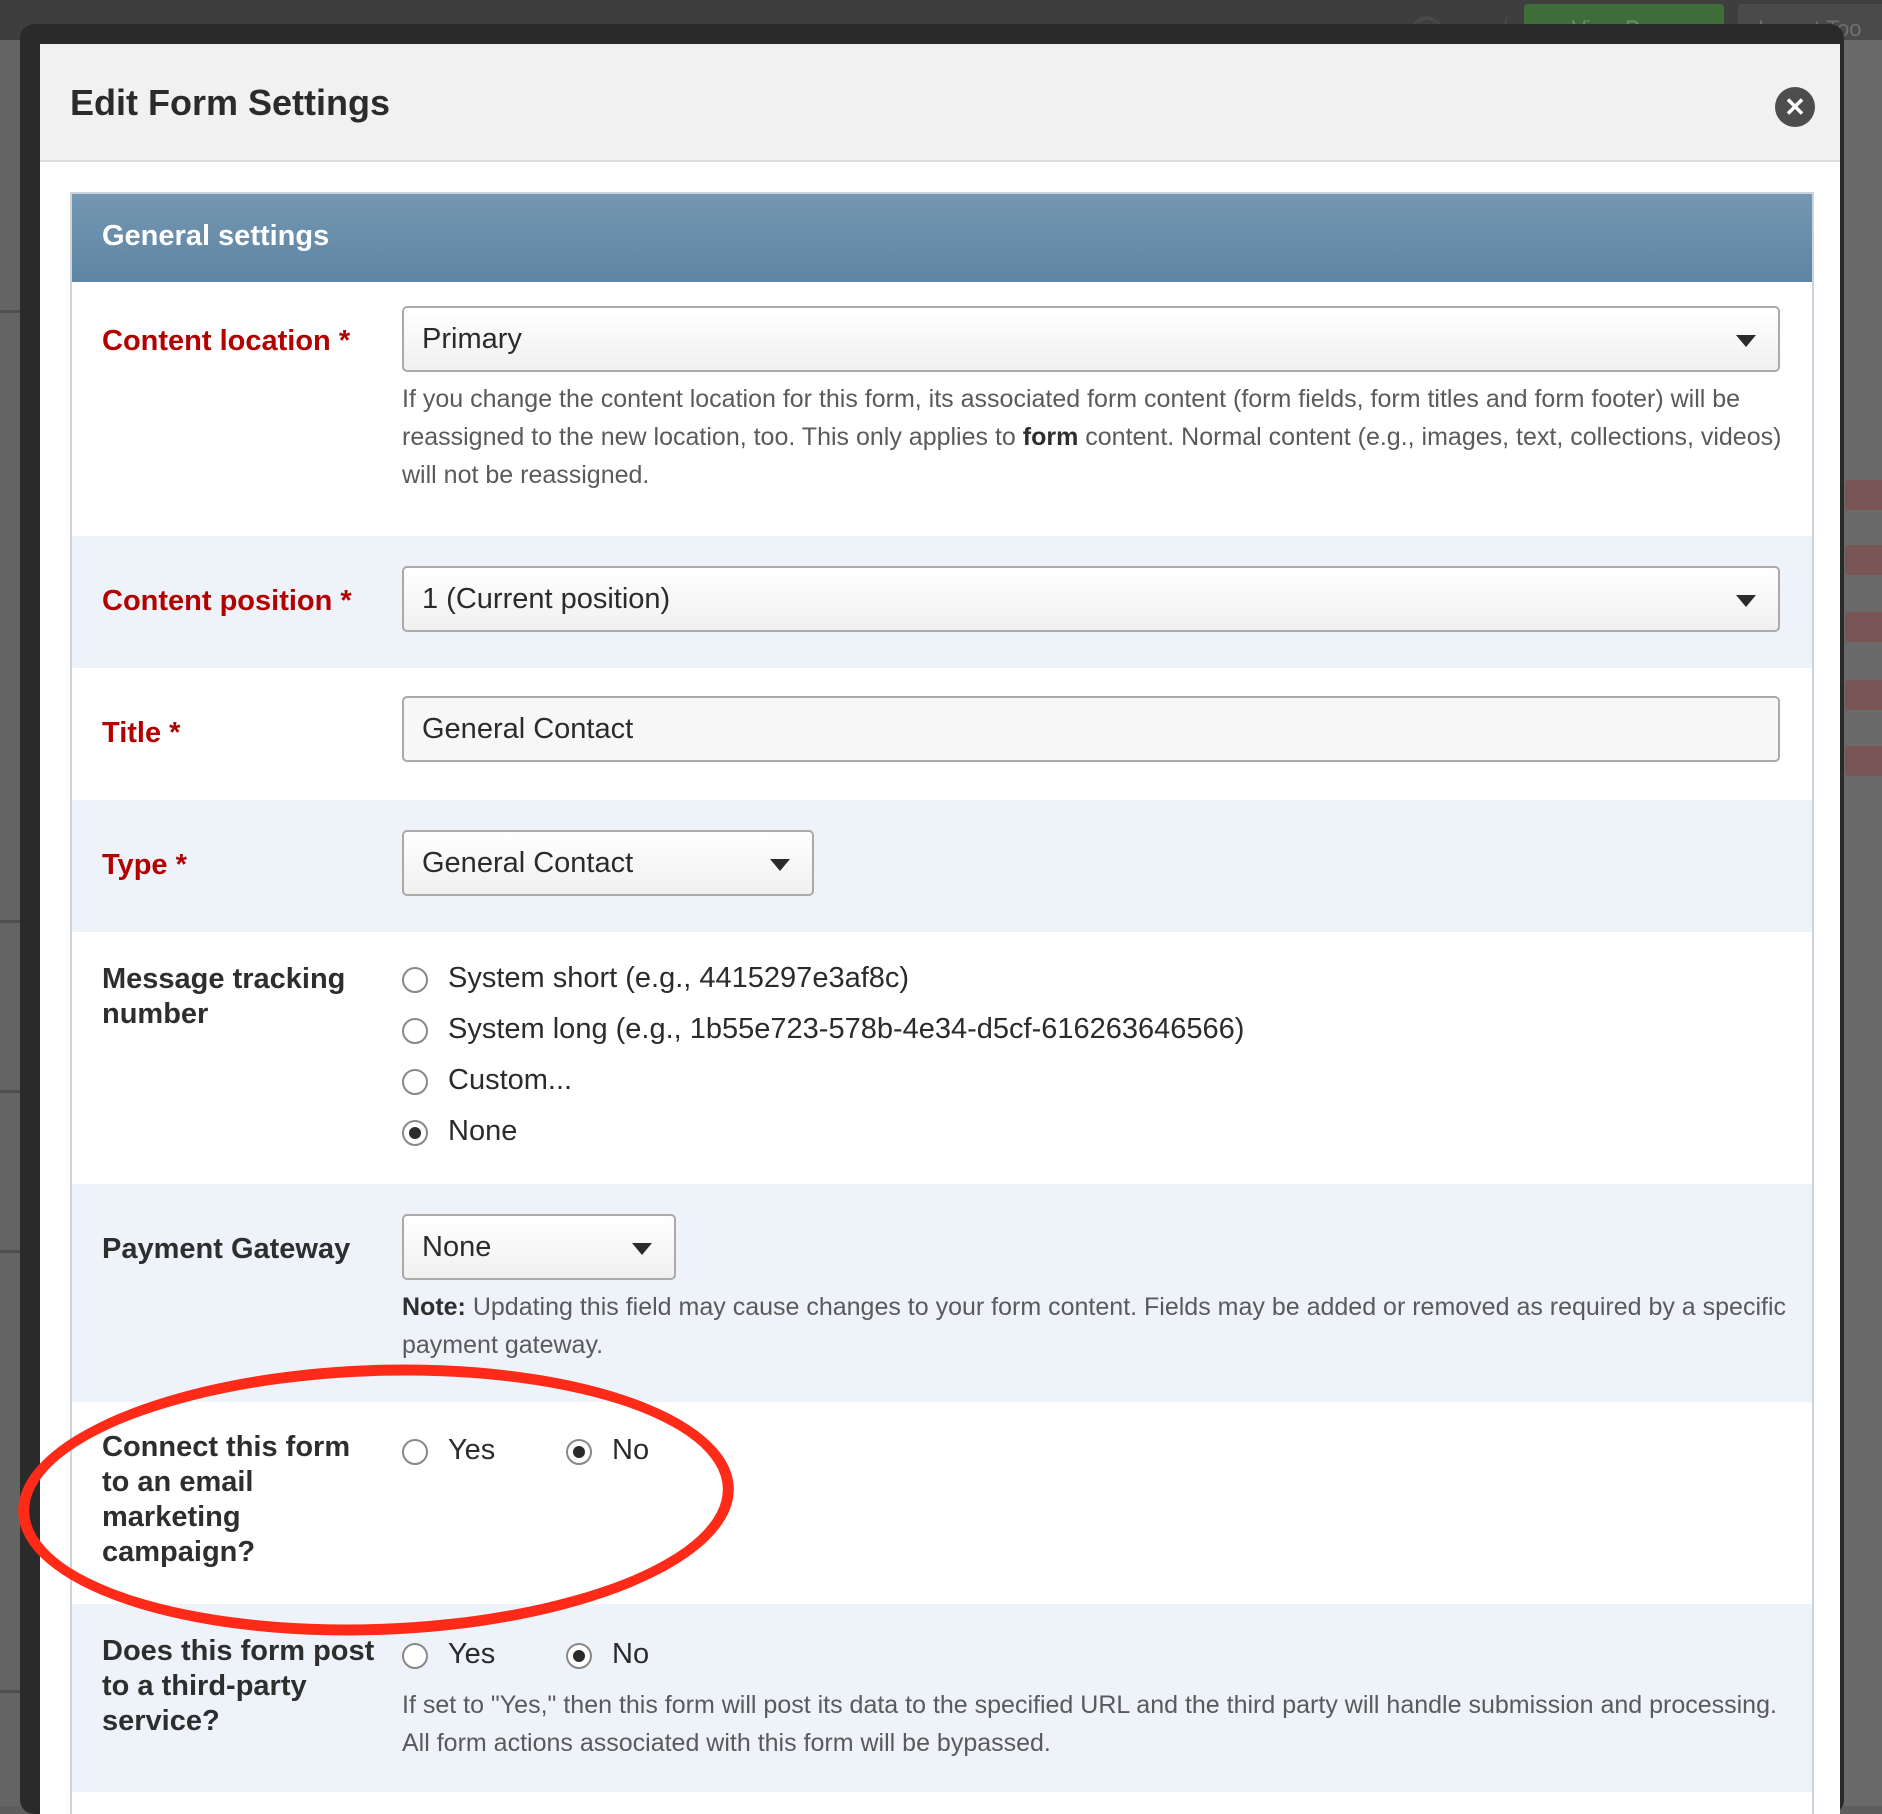  I want to click on content-position-select: 1 (Current position), so click(1091, 599).